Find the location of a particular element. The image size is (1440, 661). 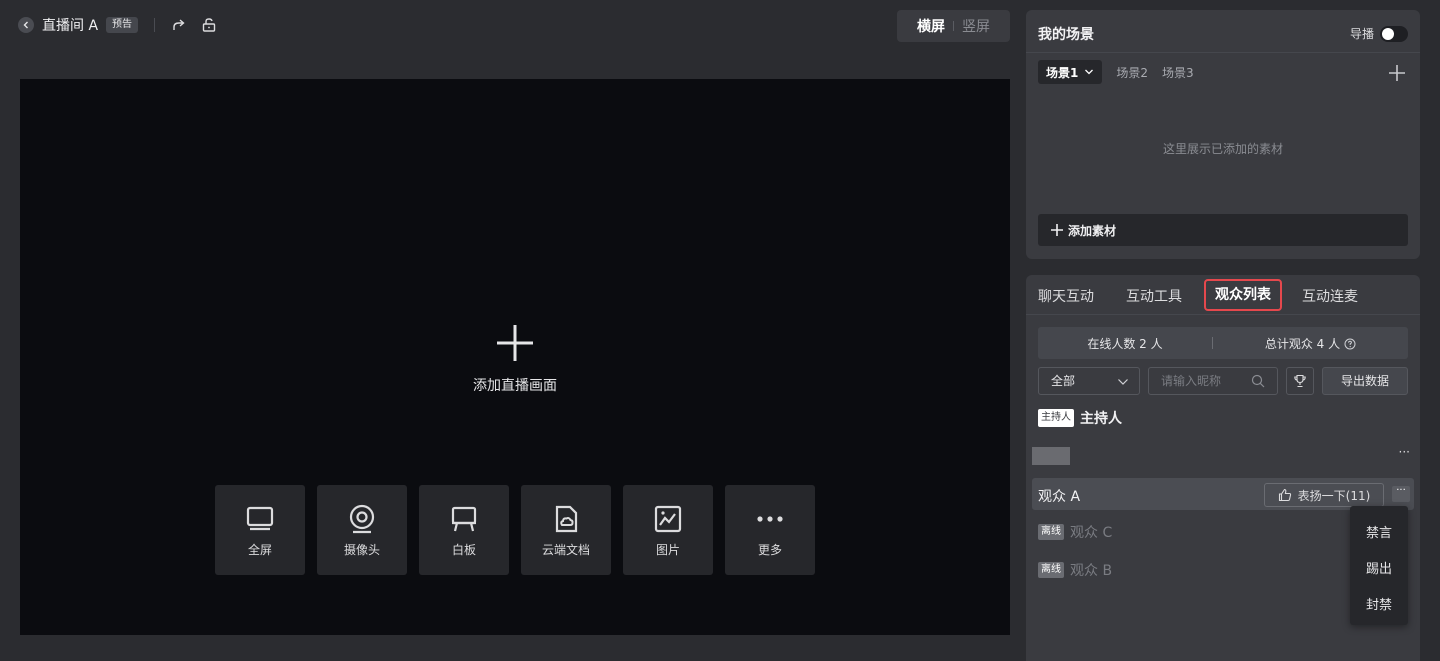

source-label: 全屏 is located at coordinates (259, 549).